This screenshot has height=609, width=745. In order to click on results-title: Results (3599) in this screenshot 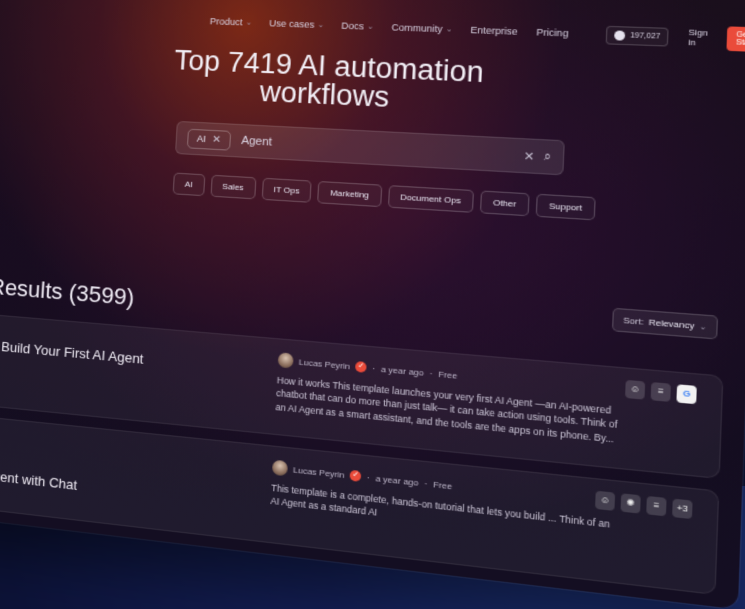, I will do `click(67, 292)`.